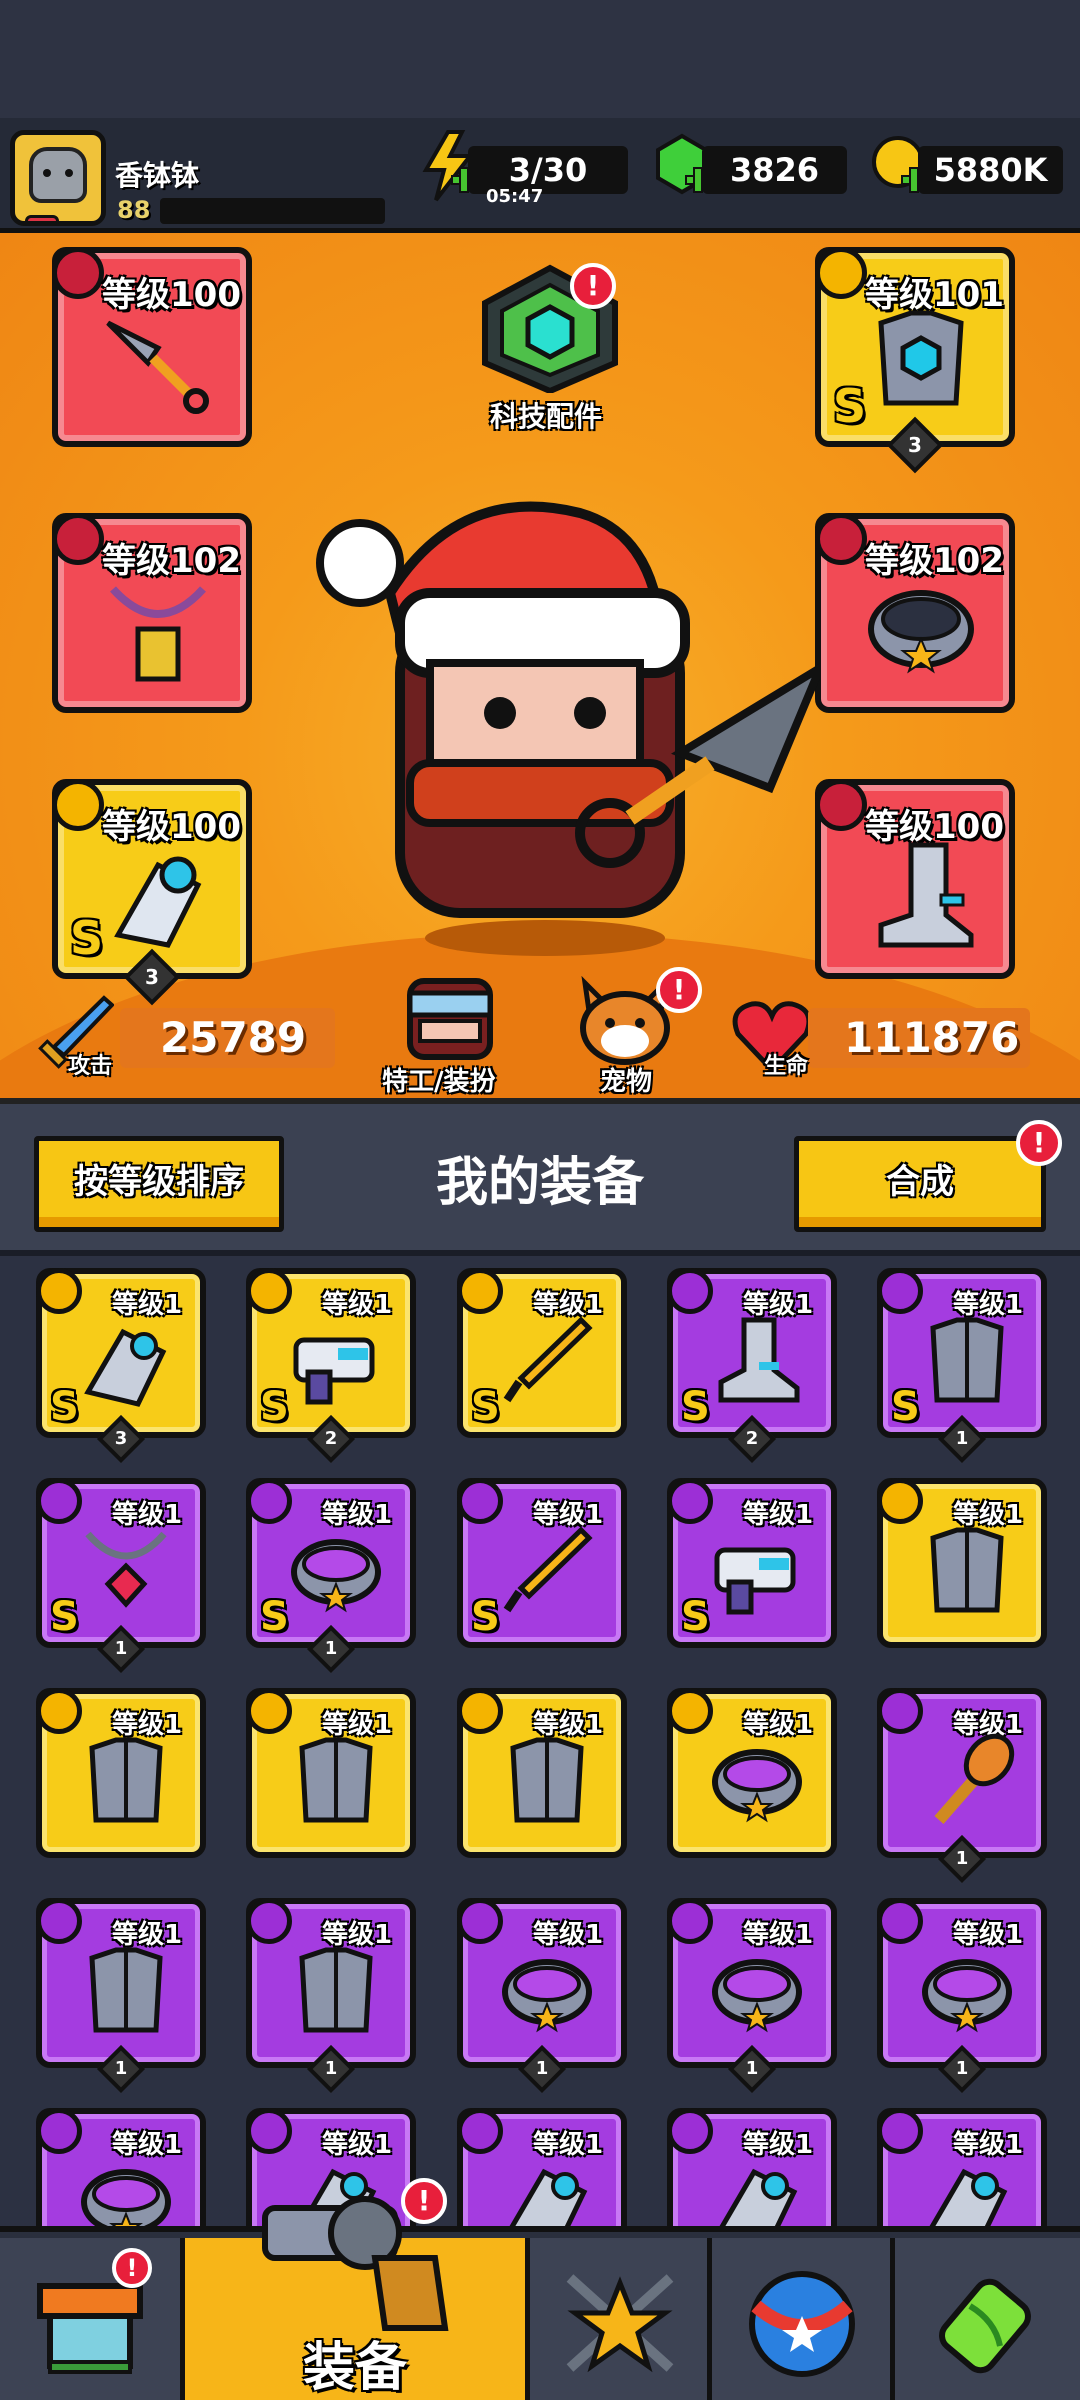 The width and height of the screenshot is (1080, 2400). I want to click on agent-outfit-button: 特工/装扮, so click(450, 1035).